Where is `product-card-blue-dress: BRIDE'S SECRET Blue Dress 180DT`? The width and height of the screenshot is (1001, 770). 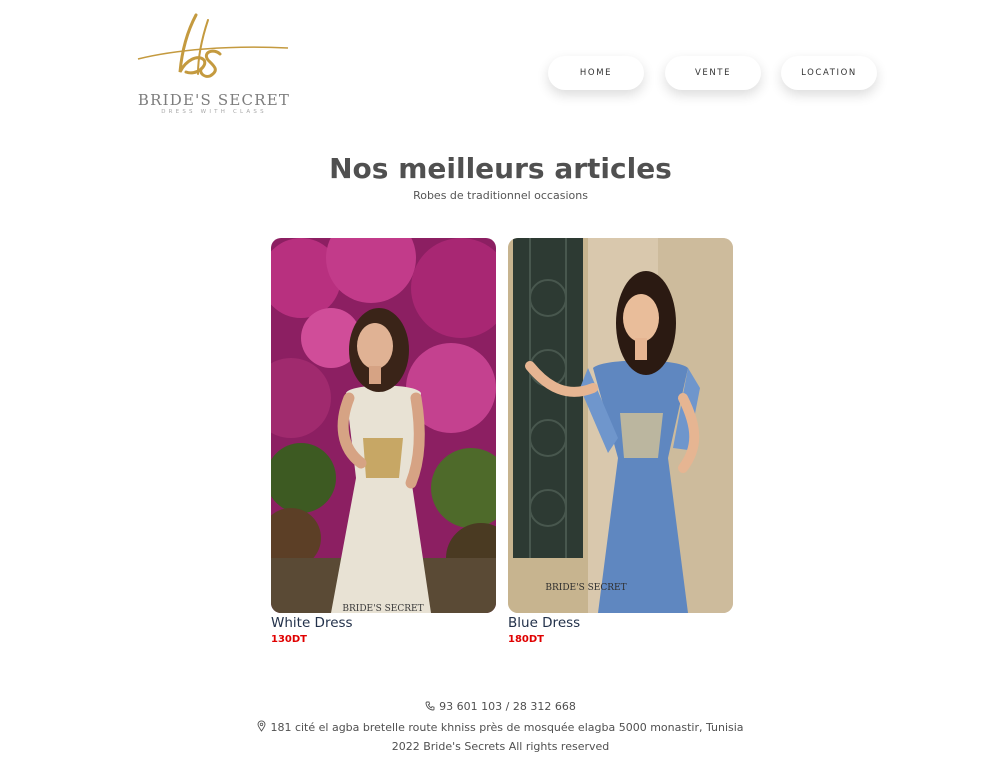 product-card-blue-dress: BRIDE'S SECRET Blue Dress 180DT is located at coordinates (620, 441).